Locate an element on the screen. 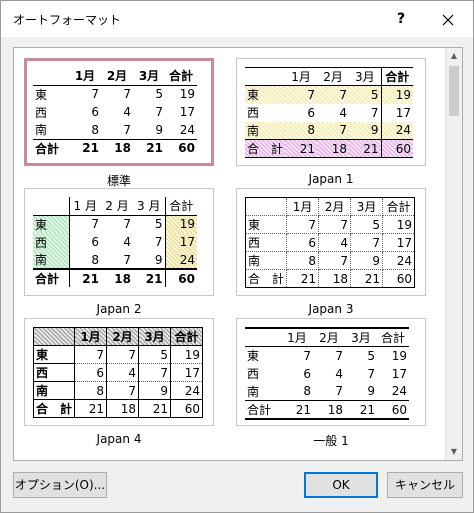 The height and width of the screenshot is (513, 474). preview-row: 1月 2月 3月 合計 is located at coordinates (327, 337).